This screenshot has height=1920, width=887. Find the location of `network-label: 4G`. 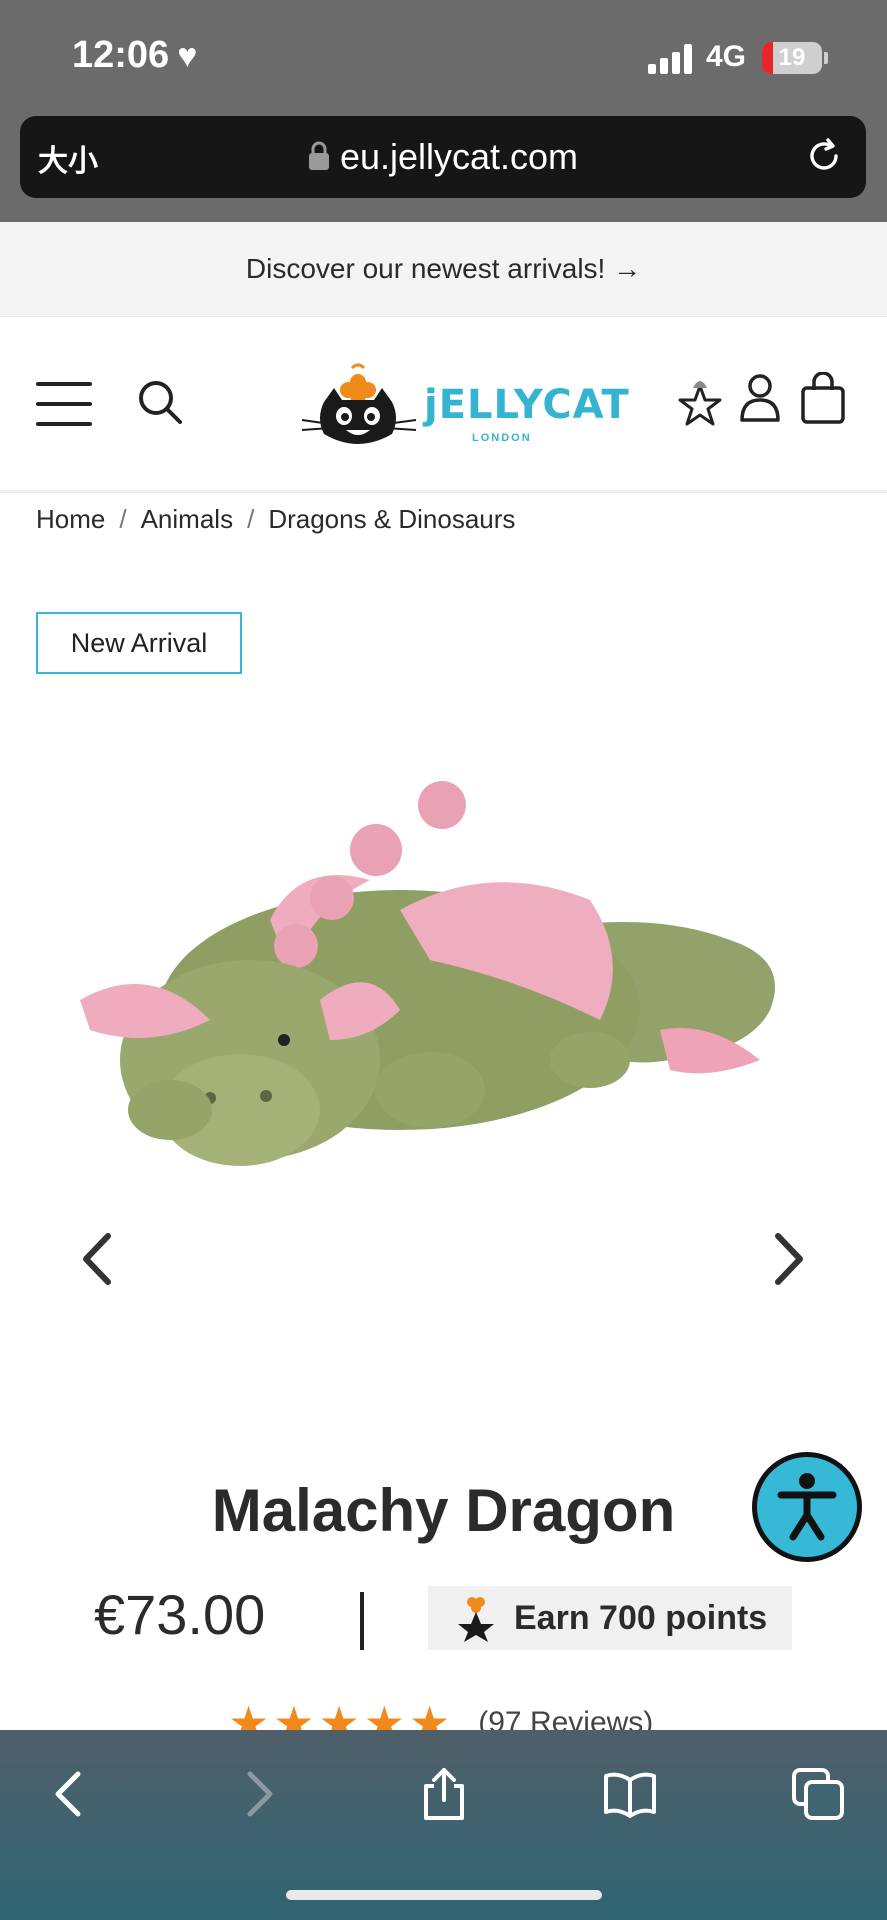

network-label: 4G is located at coordinates (726, 56).